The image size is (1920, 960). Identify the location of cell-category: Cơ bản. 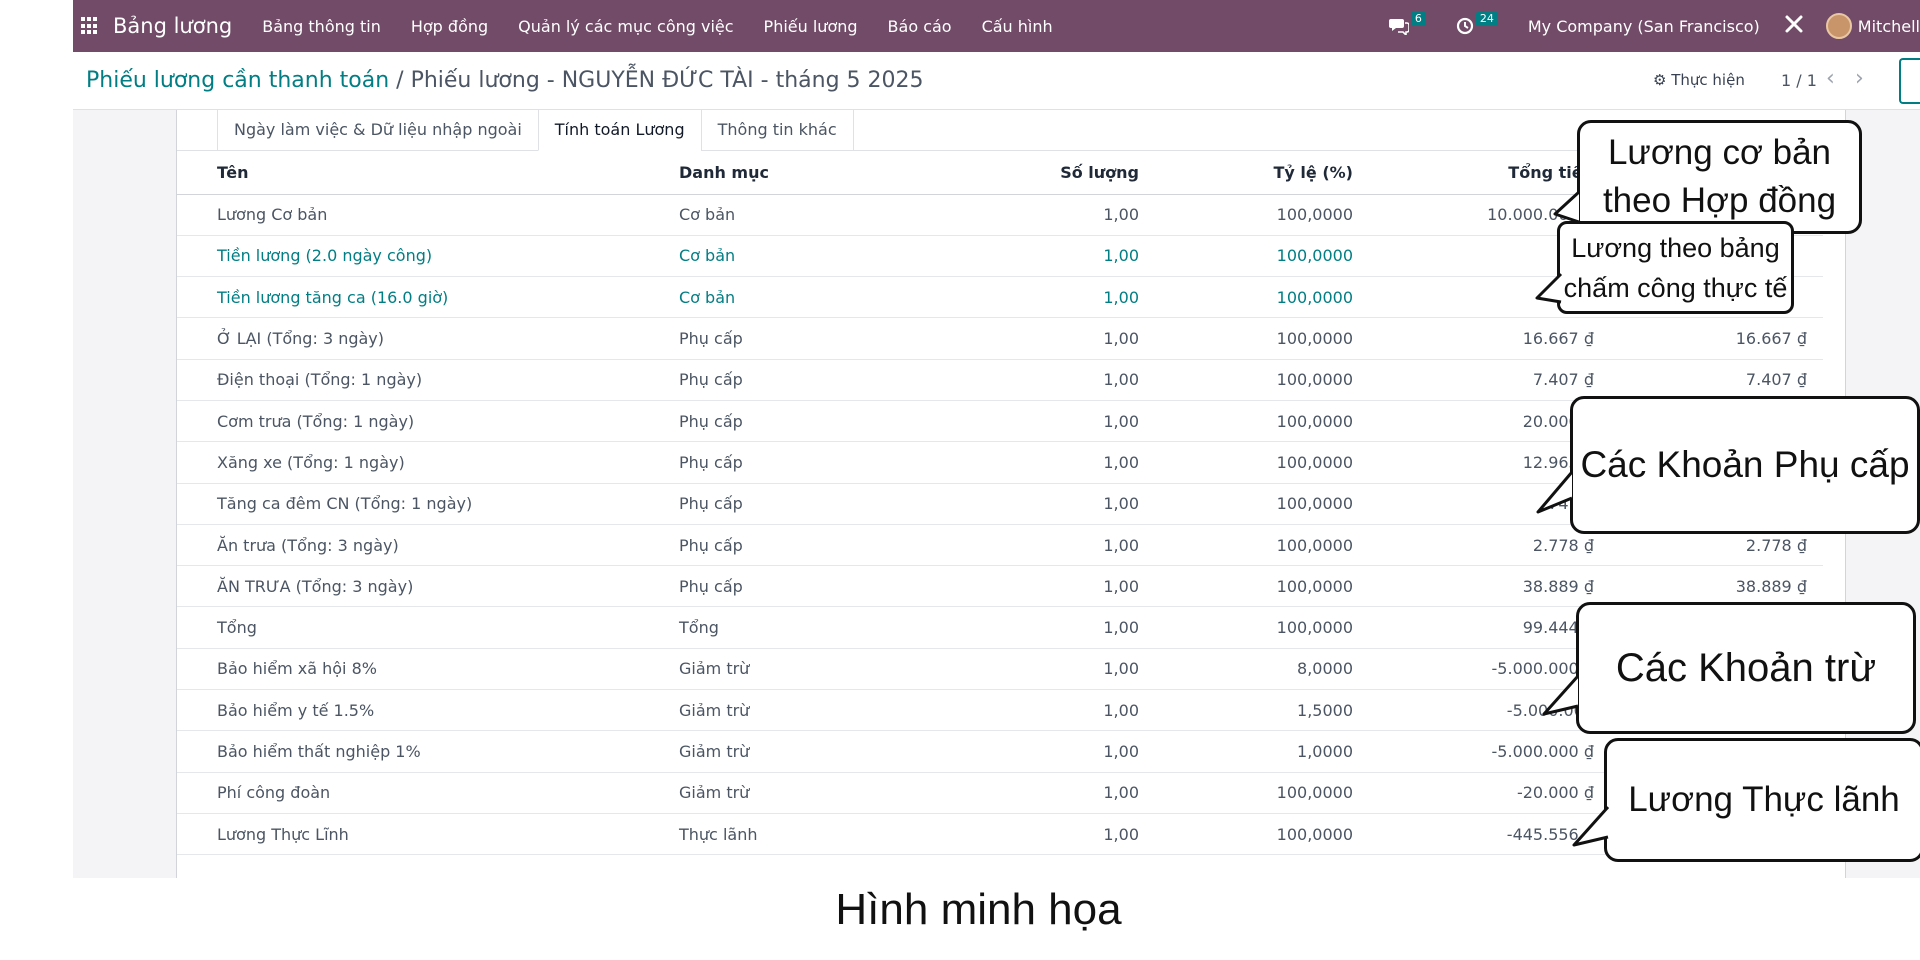
(829, 215).